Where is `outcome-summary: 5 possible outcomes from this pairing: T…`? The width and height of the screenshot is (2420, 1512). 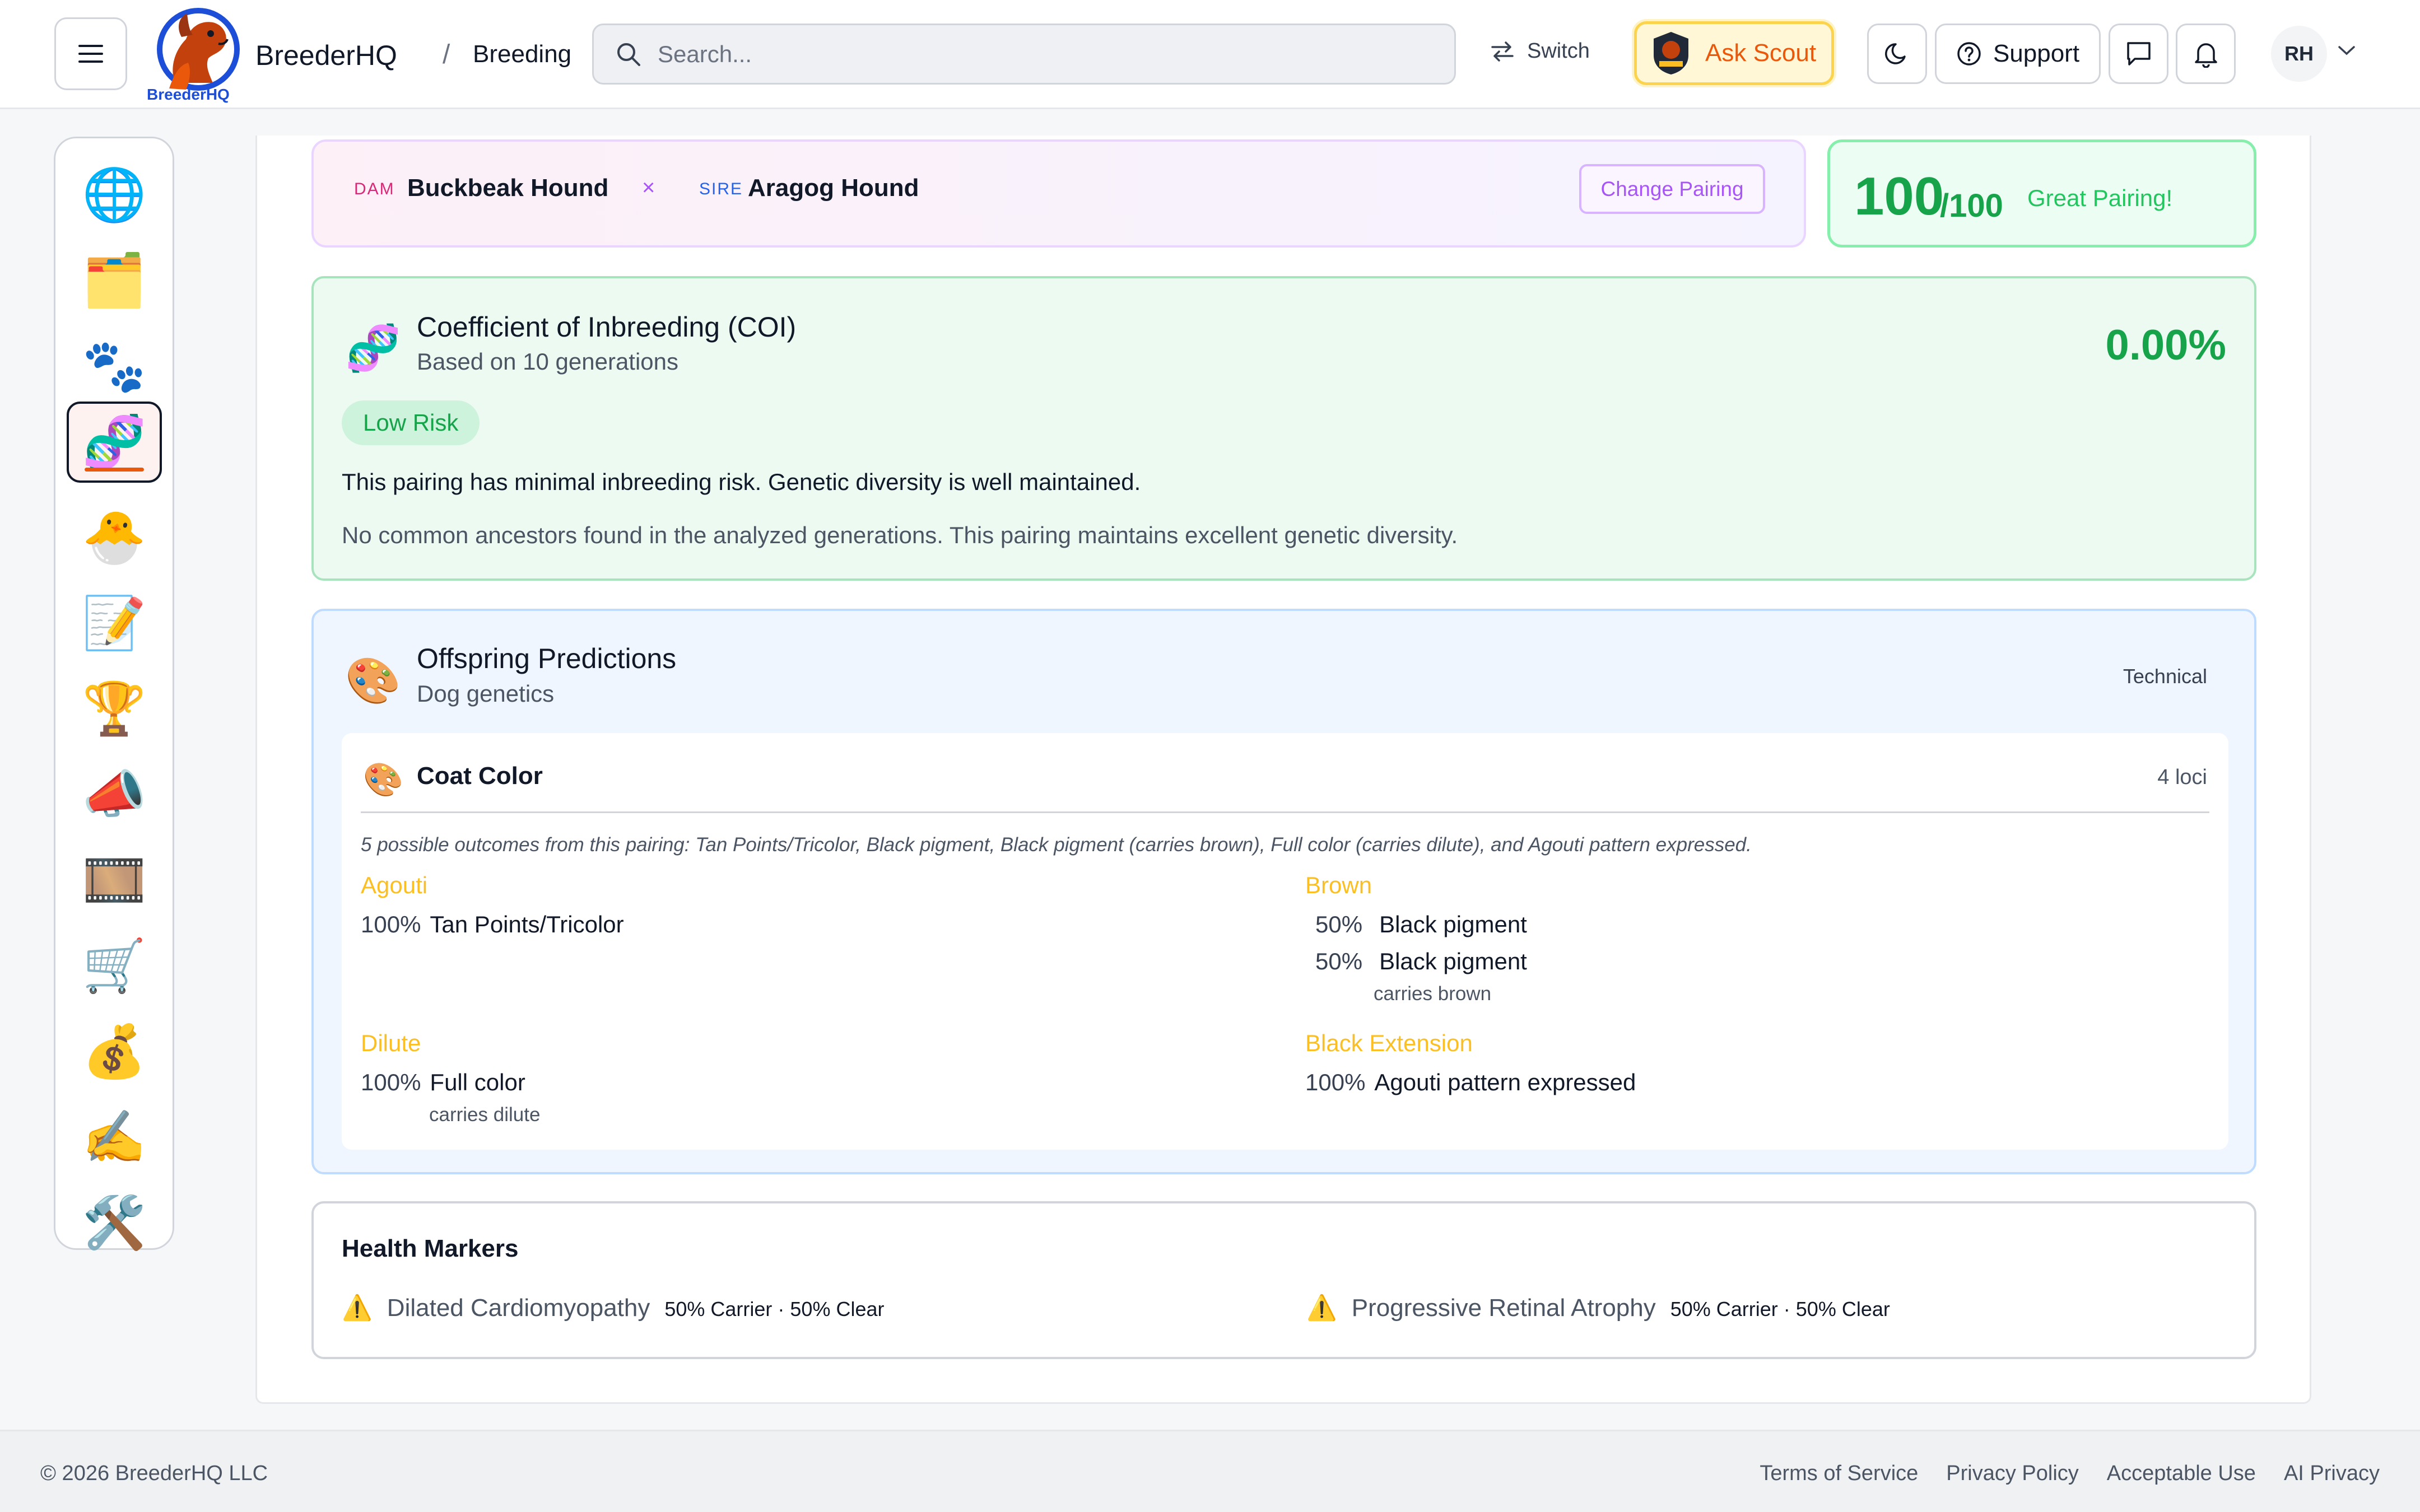
outcome-summary: 5 possible outcomes from this pairing: T… is located at coordinates (1057, 845).